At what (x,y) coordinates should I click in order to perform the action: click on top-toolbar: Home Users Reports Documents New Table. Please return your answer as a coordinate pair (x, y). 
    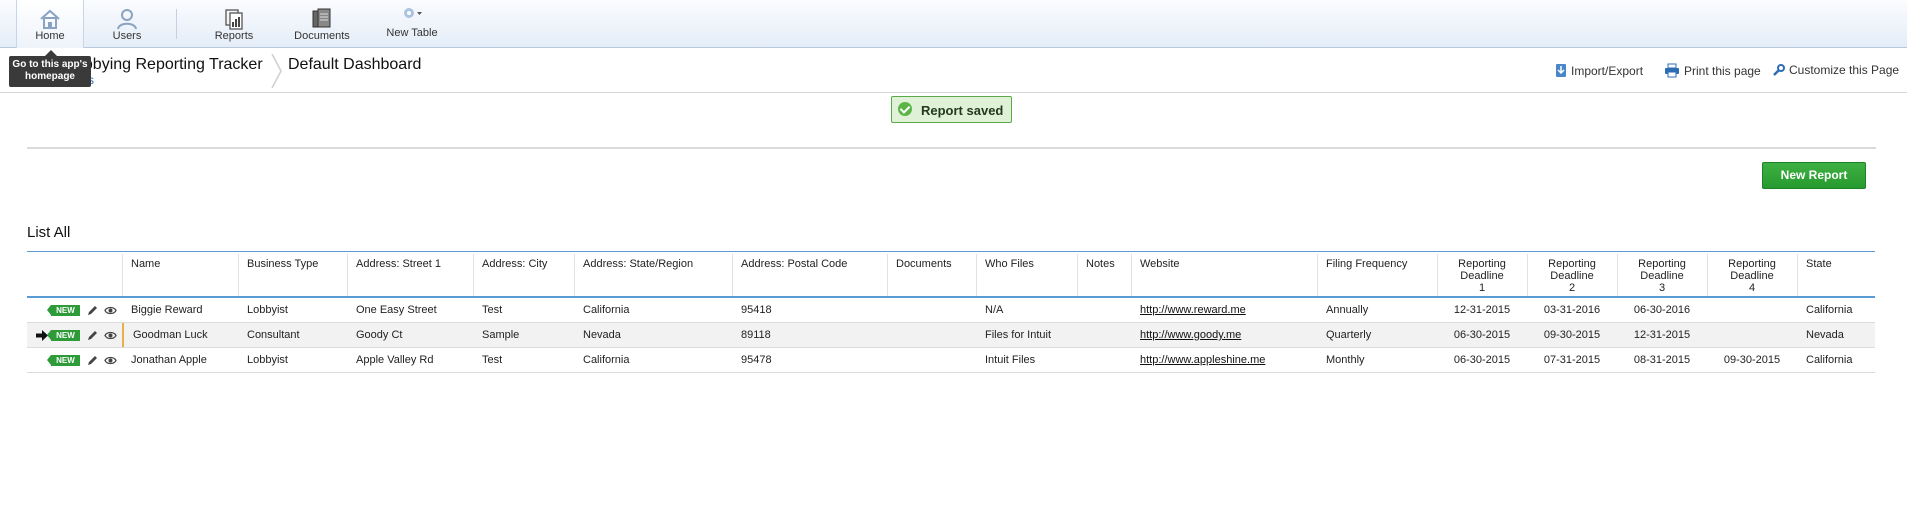
    Looking at the image, I should click on (953, 24).